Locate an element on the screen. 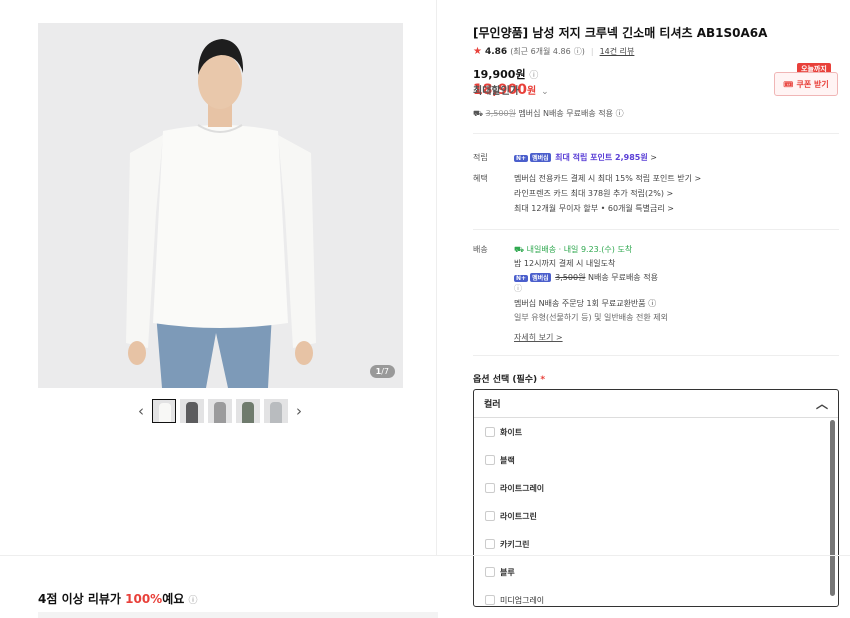 The image size is (850, 618). original-price: 19,900원 ⓘ is located at coordinates (506, 74).